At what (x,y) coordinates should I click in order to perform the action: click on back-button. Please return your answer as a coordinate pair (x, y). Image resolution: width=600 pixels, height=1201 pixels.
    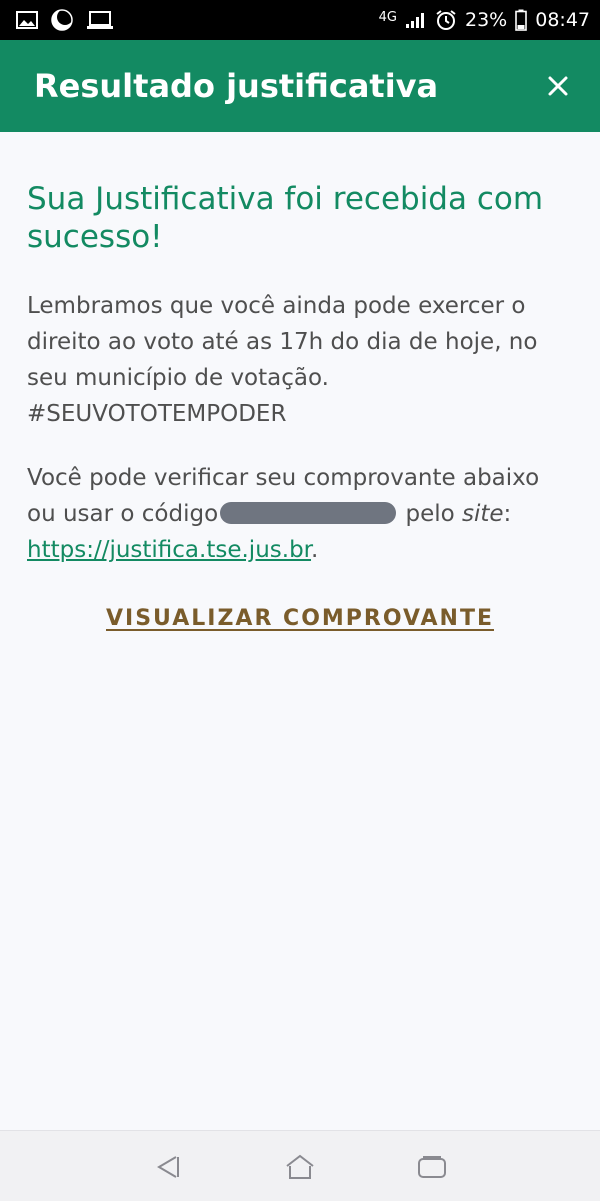
    Looking at the image, I should click on (168, 1167).